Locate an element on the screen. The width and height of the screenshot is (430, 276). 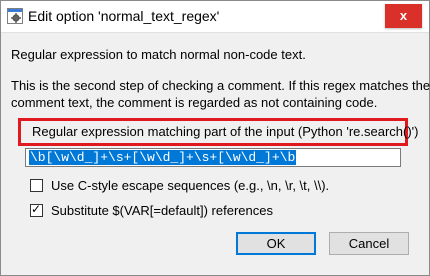
gear-window-icon is located at coordinates (15, 16).